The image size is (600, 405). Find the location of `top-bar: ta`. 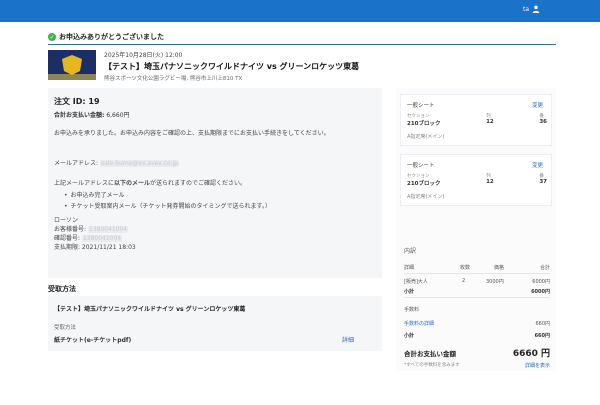

top-bar: ta is located at coordinates (300, 11).